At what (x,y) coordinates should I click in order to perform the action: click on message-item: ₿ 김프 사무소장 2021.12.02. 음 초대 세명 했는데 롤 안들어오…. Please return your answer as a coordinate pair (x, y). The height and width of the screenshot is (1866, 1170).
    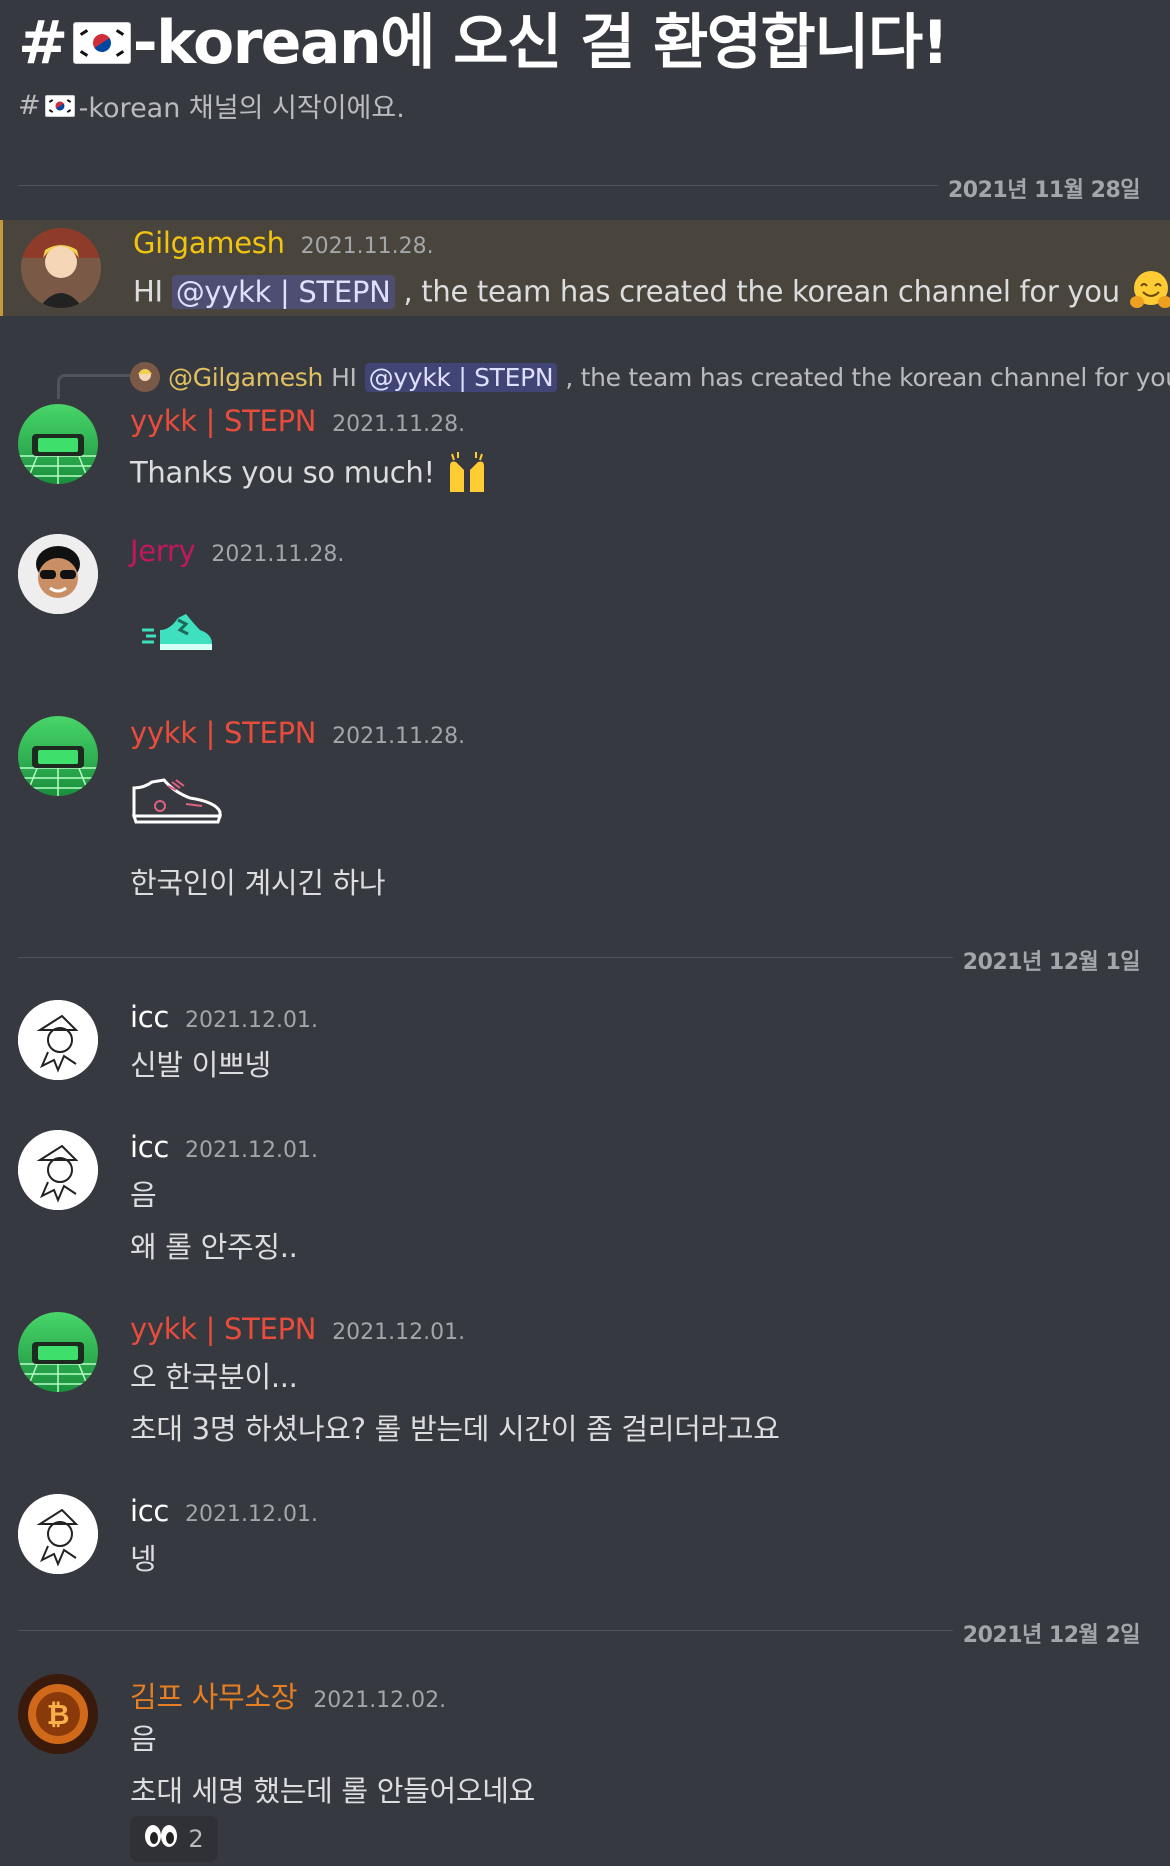
    Looking at the image, I should click on (585, 1769).